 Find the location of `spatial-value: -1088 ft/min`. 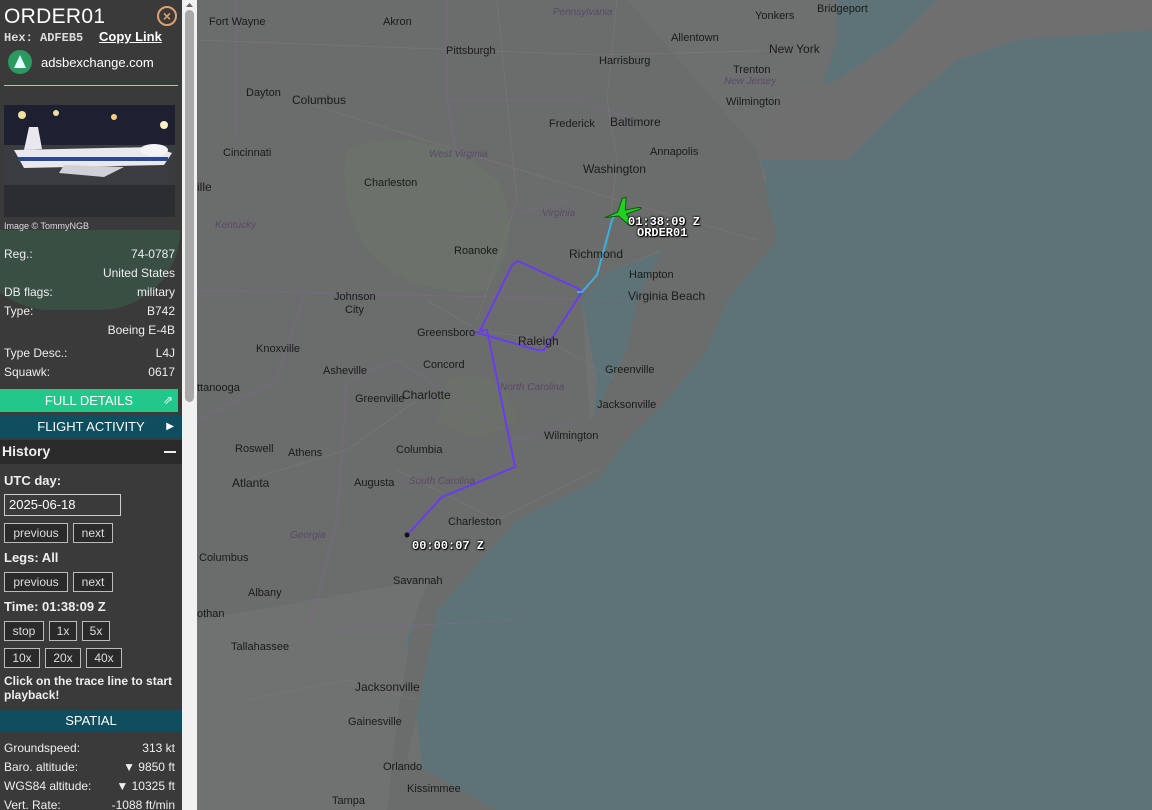

spatial-value: -1088 ft/min is located at coordinates (143, 804).